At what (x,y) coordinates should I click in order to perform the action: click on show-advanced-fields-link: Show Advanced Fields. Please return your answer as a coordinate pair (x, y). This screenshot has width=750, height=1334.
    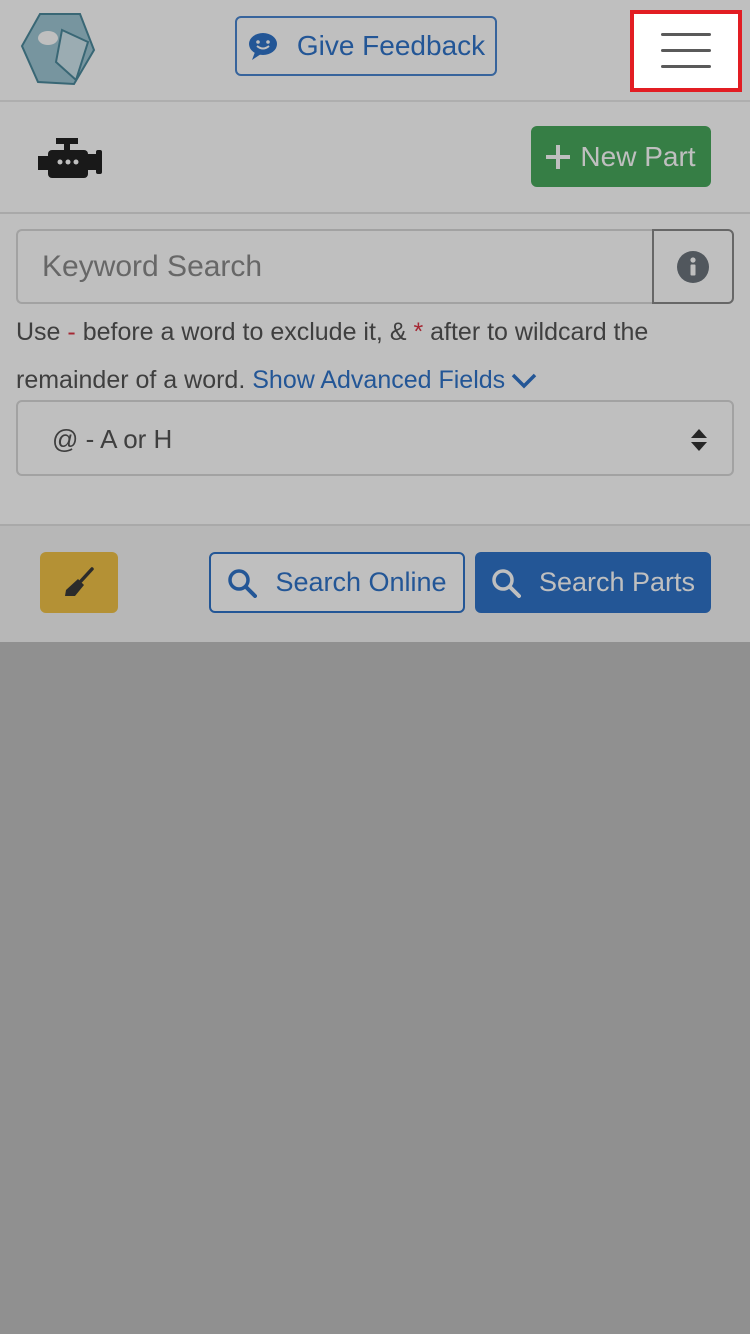
    Looking at the image, I should click on (394, 380).